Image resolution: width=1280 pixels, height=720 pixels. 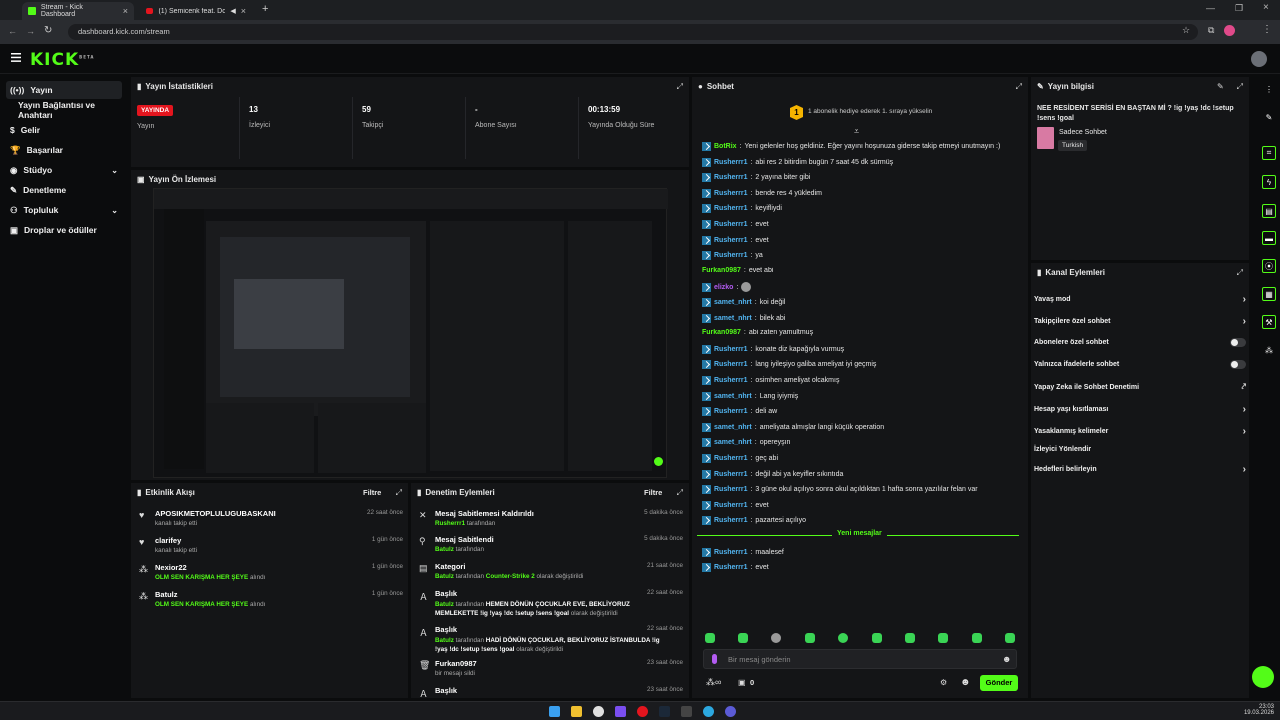 I want to click on clock: 23:03 19.03.2026, so click(x=1256, y=710).